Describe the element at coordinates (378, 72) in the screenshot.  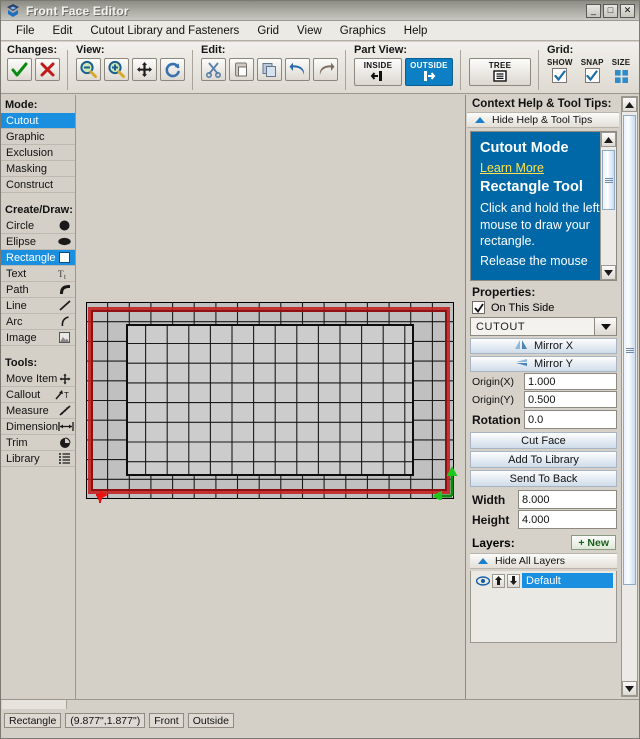
I see `part-view-inside-button: INSIDE` at that location.